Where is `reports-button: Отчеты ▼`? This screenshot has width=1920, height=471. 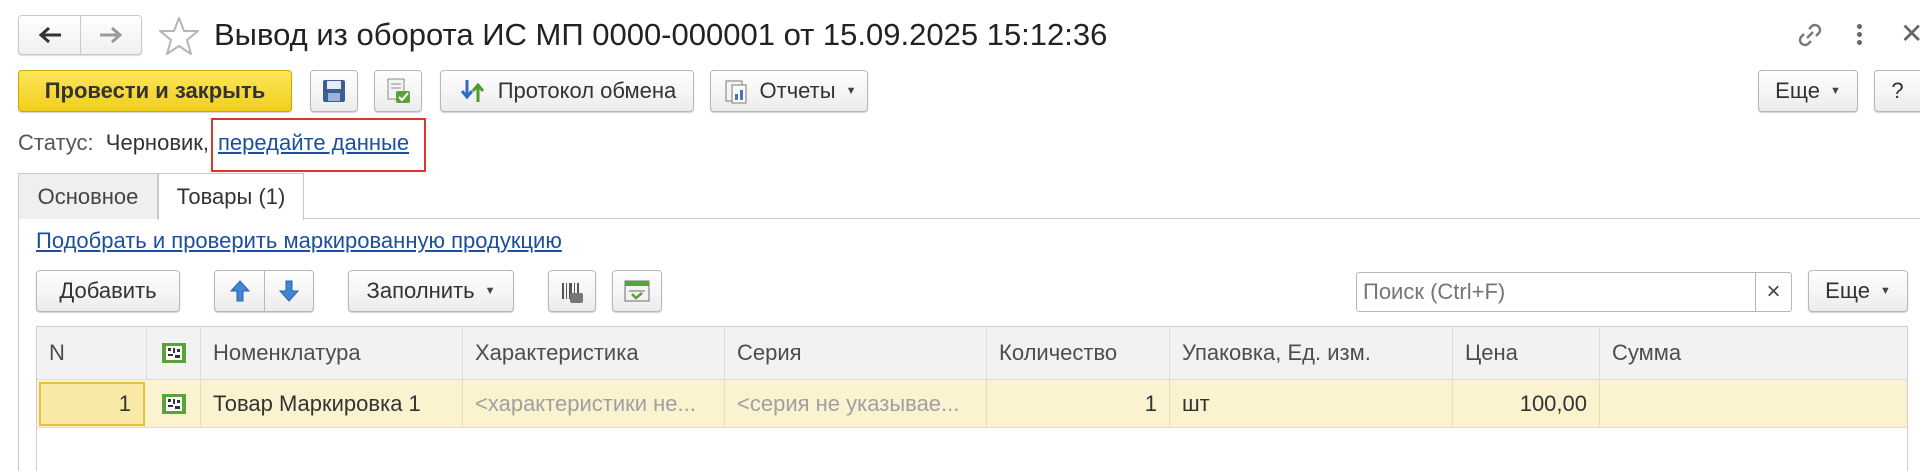
reports-button: Отчеты ▼ is located at coordinates (789, 91).